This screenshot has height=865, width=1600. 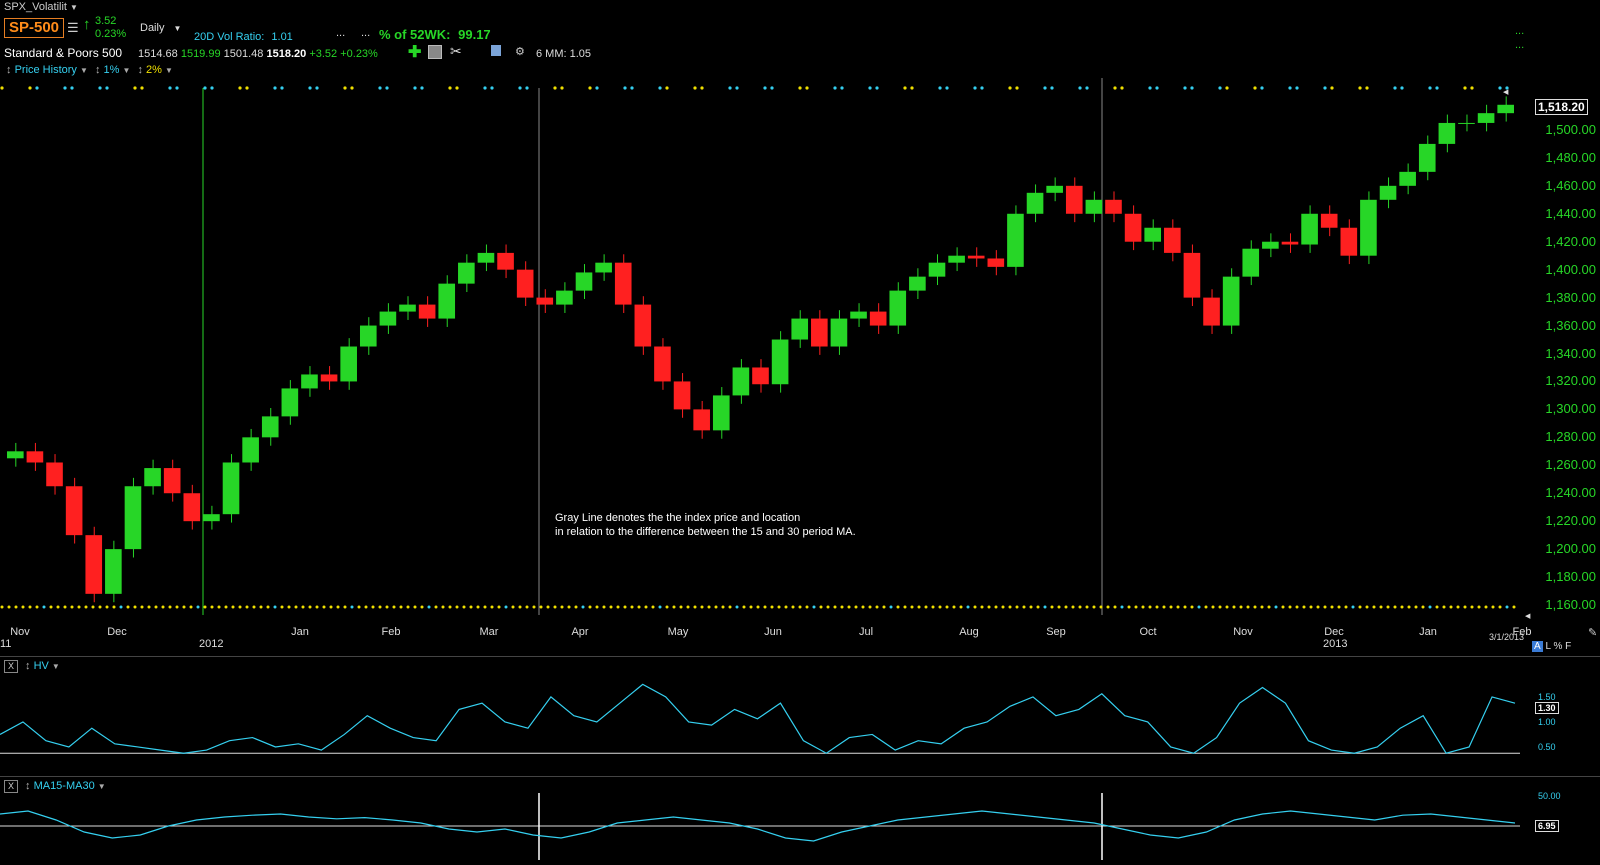 What do you see at coordinates (20, 632) in the screenshot?
I see `month-label: Nov` at bounding box center [20, 632].